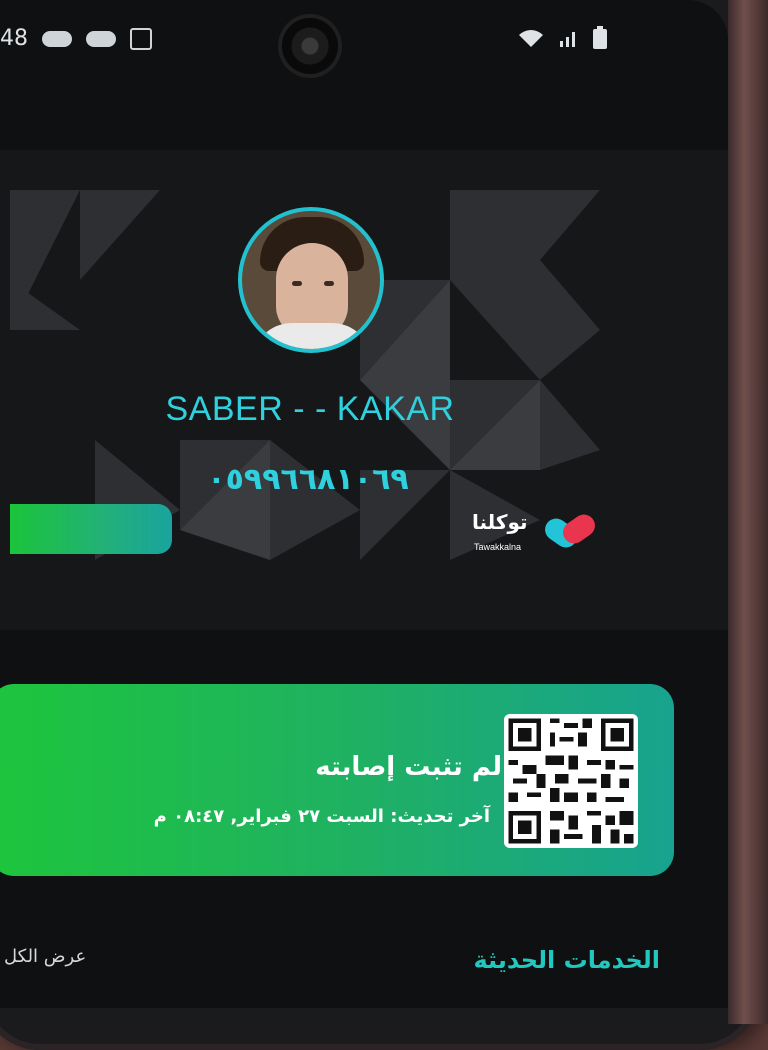 This screenshot has width=768, height=1050. Describe the element at coordinates (570, 531) in the screenshot. I see `heart-logo-icon` at that location.